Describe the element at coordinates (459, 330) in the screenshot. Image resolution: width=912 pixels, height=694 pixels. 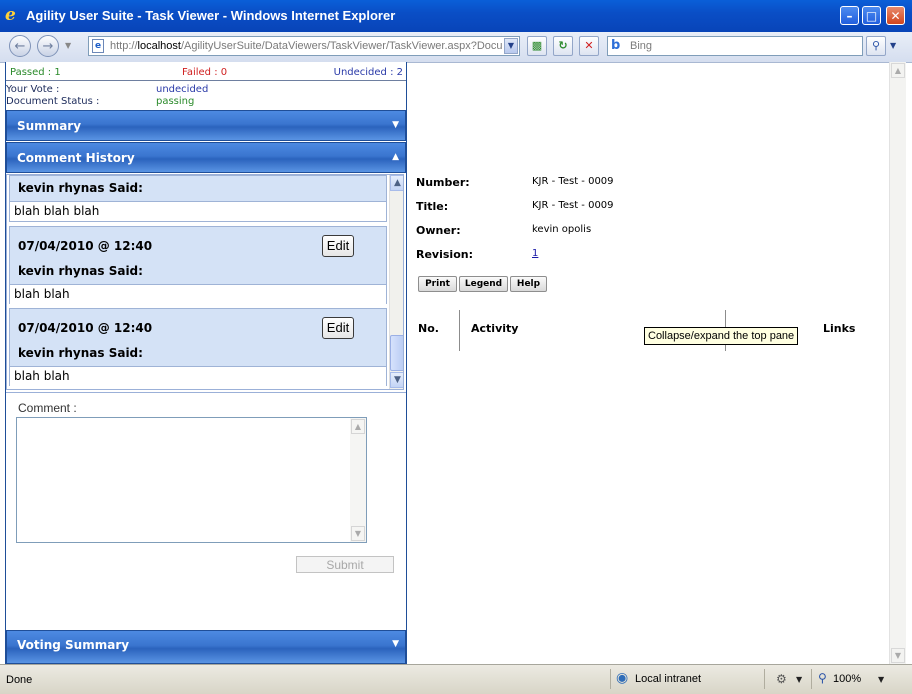
I see `column-divider` at that location.